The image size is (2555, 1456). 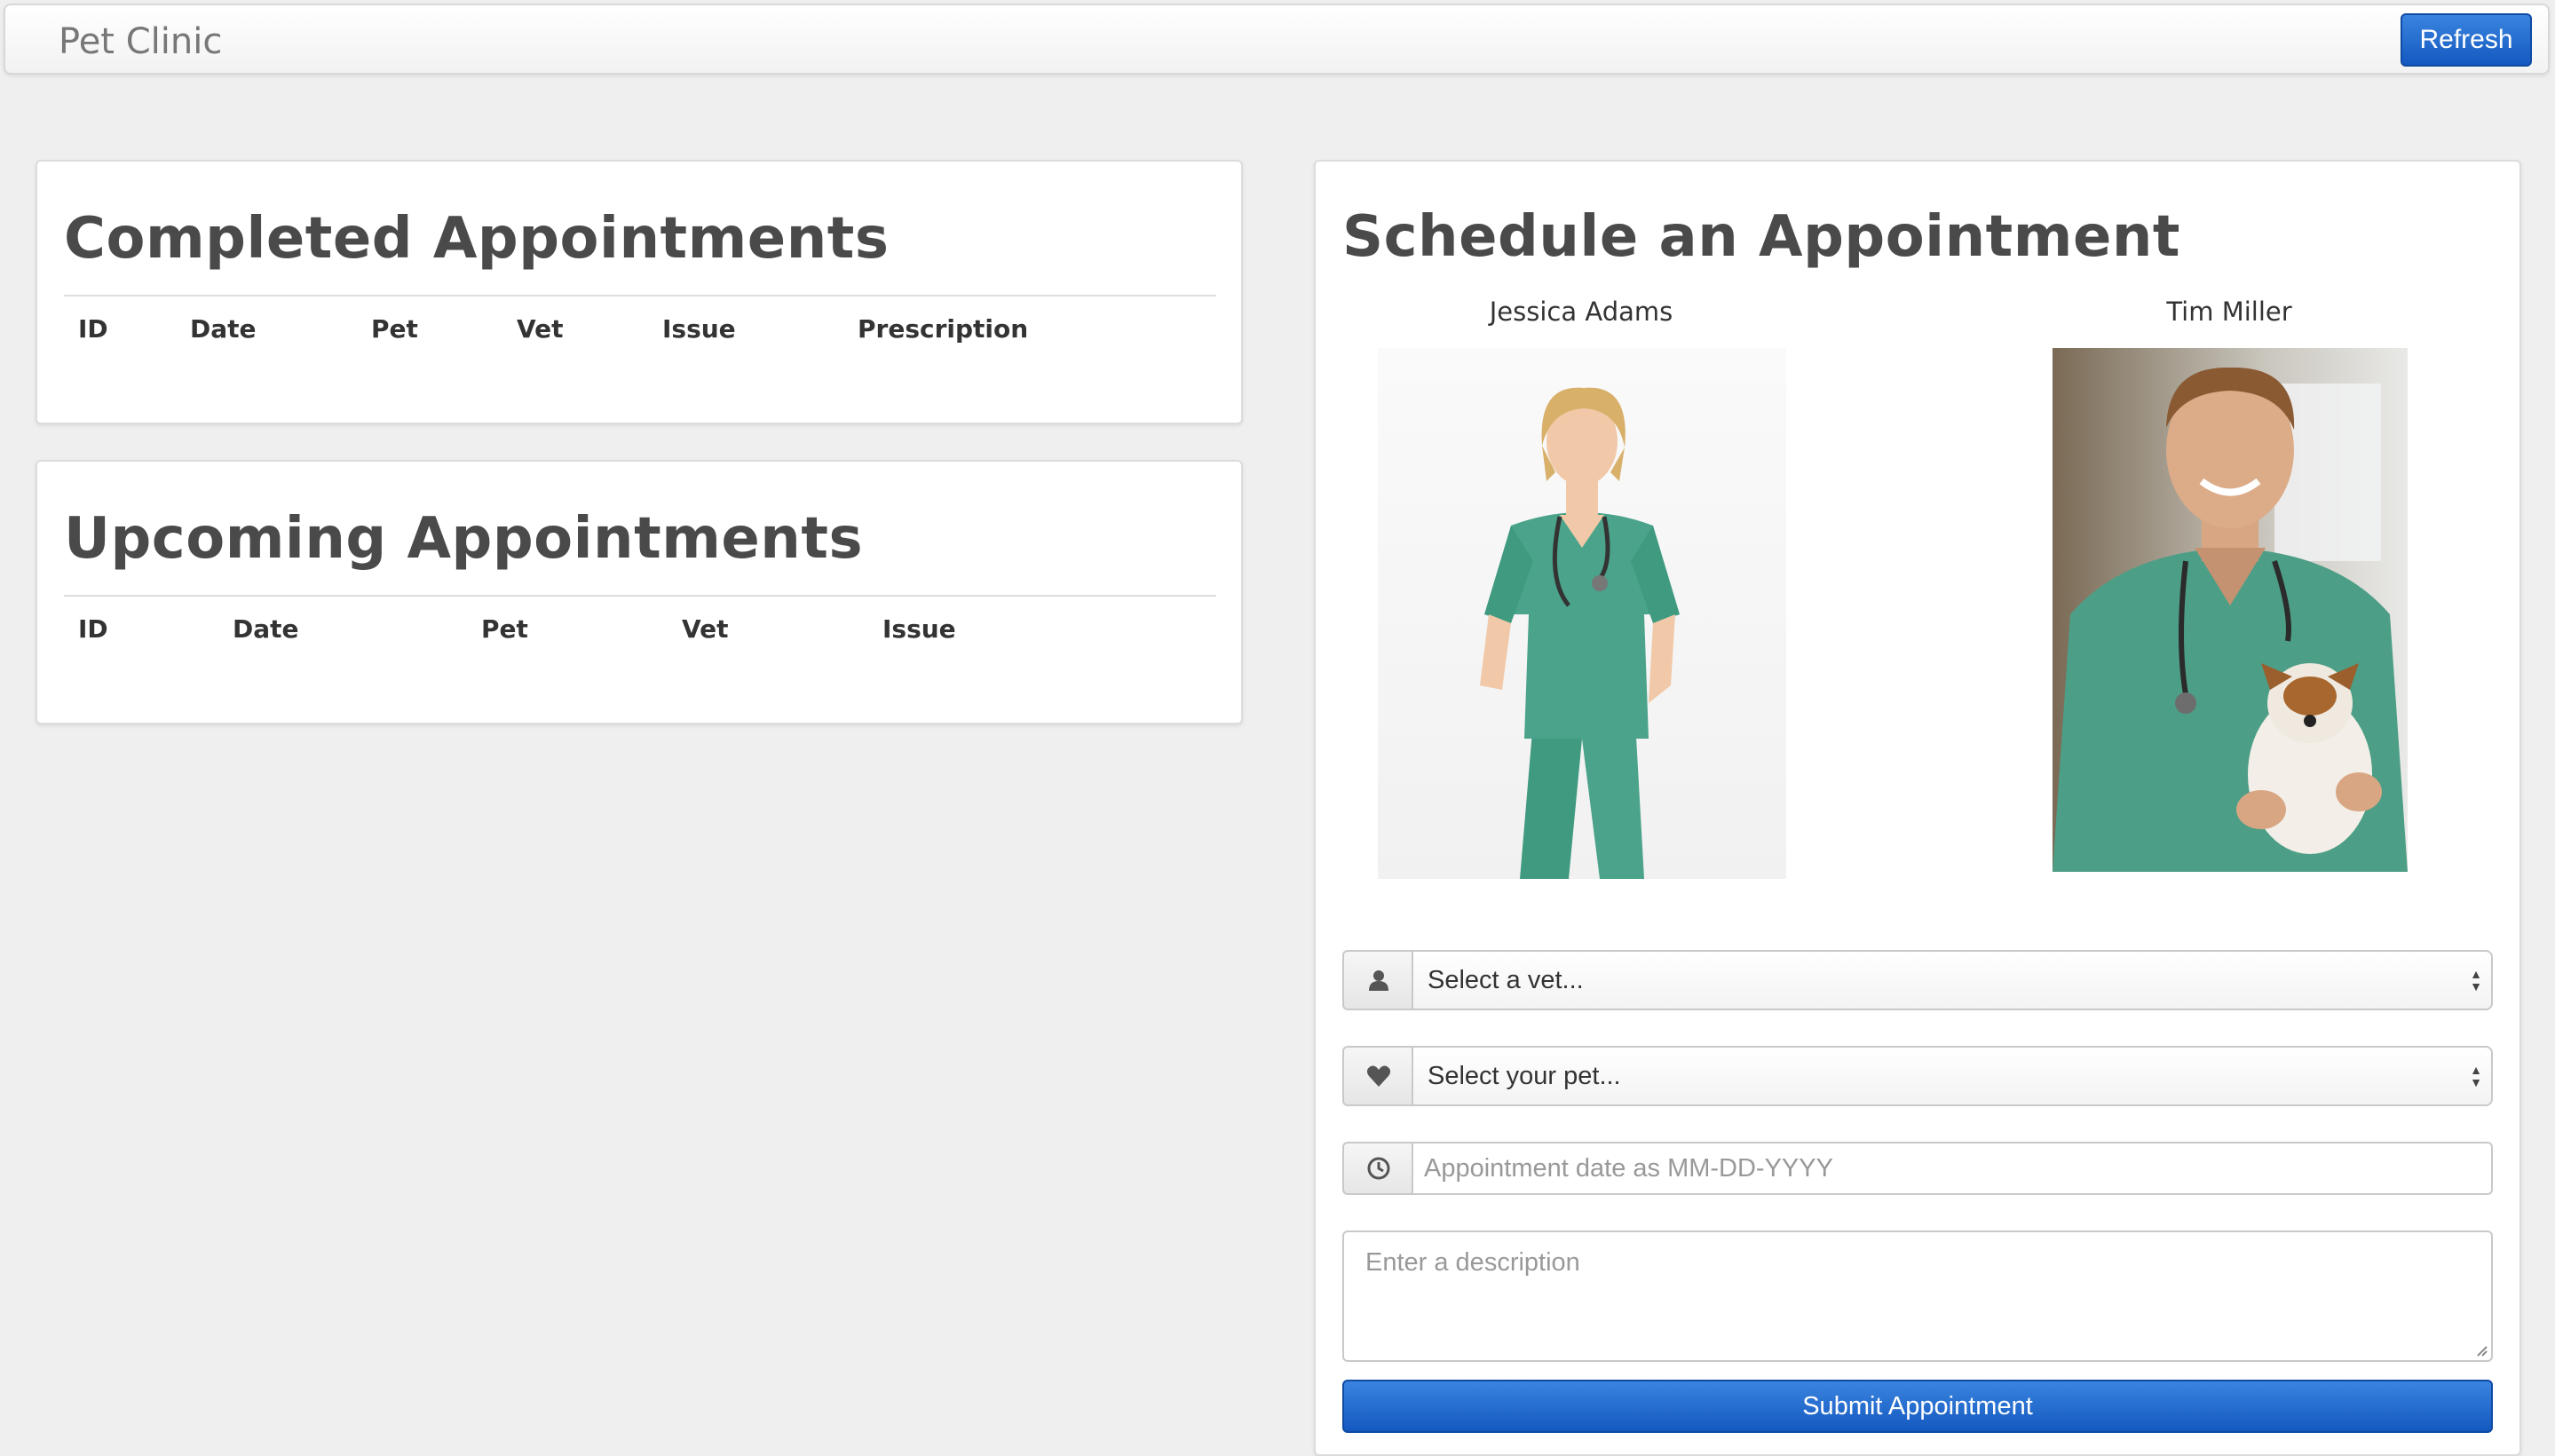 I want to click on completed-col-date: Date, so click(x=223, y=329).